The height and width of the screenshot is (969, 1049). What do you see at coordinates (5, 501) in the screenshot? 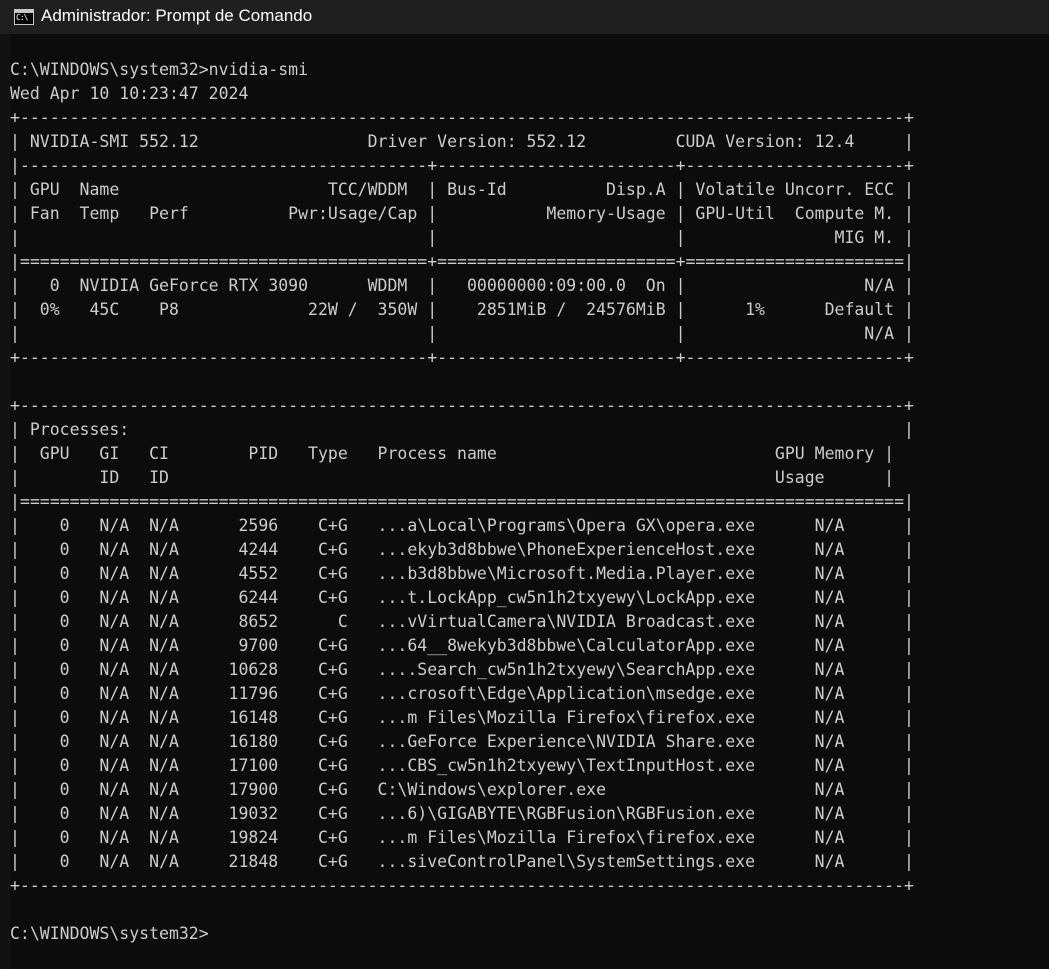
I see `console-left-edge` at bounding box center [5, 501].